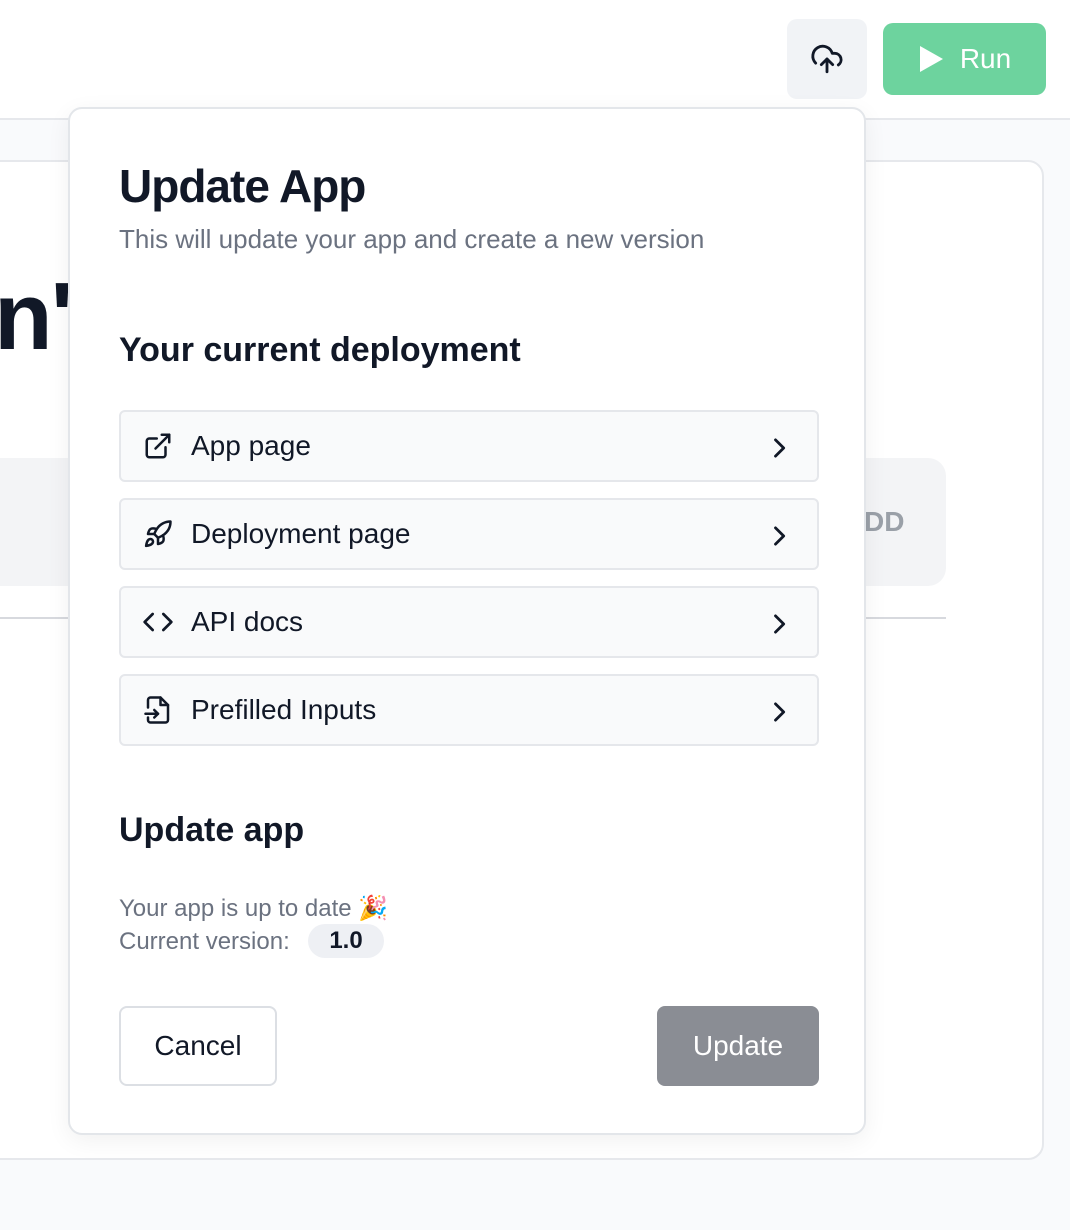  I want to click on api-docs-link: API docs, so click(469, 622).